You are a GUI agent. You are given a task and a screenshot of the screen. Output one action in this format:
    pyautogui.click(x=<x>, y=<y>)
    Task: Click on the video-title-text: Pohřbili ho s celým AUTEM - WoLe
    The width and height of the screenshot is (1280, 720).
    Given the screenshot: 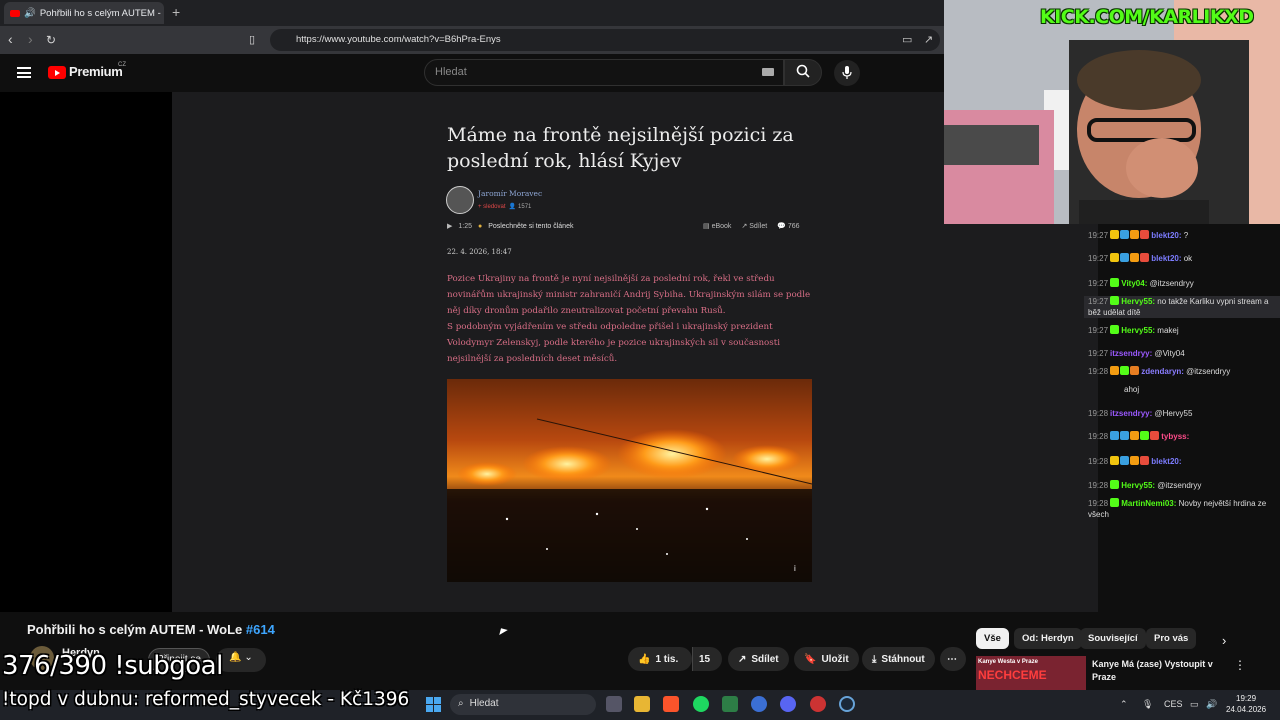 What is the action you would take?
    pyautogui.click(x=135, y=629)
    